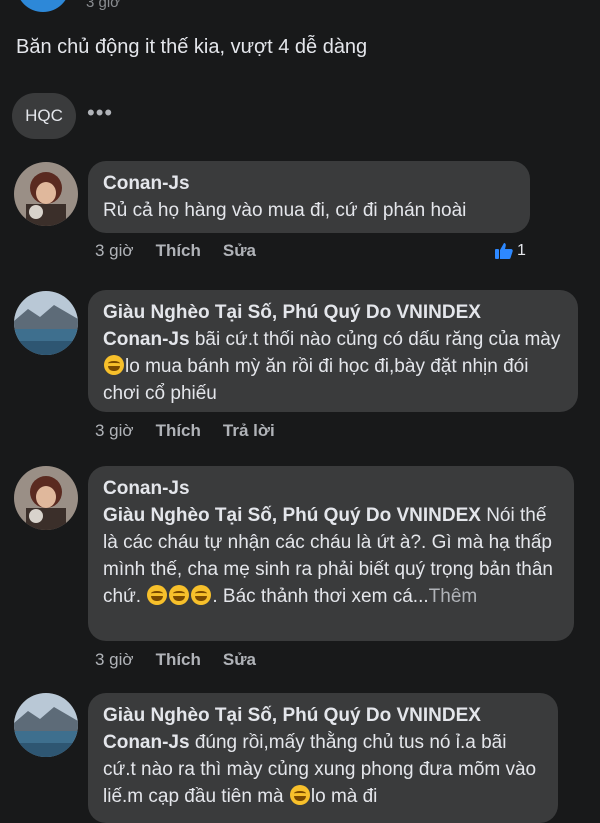 Image resolution: width=600 pixels, height=823 pixels. What do you see at coordinates (344, 796) in the screenshot?
I see `comment-text-part: lo mà đi` at bounding box center [344, 796].